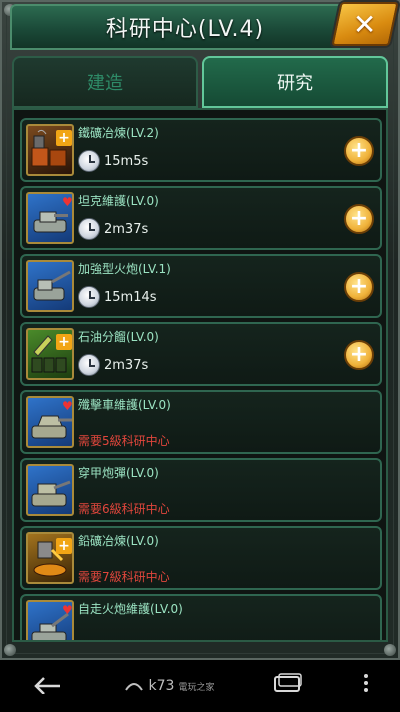 The image size is (400, 712). I want to click on tank-destroyer-icon: ♥, so click(50, 422).